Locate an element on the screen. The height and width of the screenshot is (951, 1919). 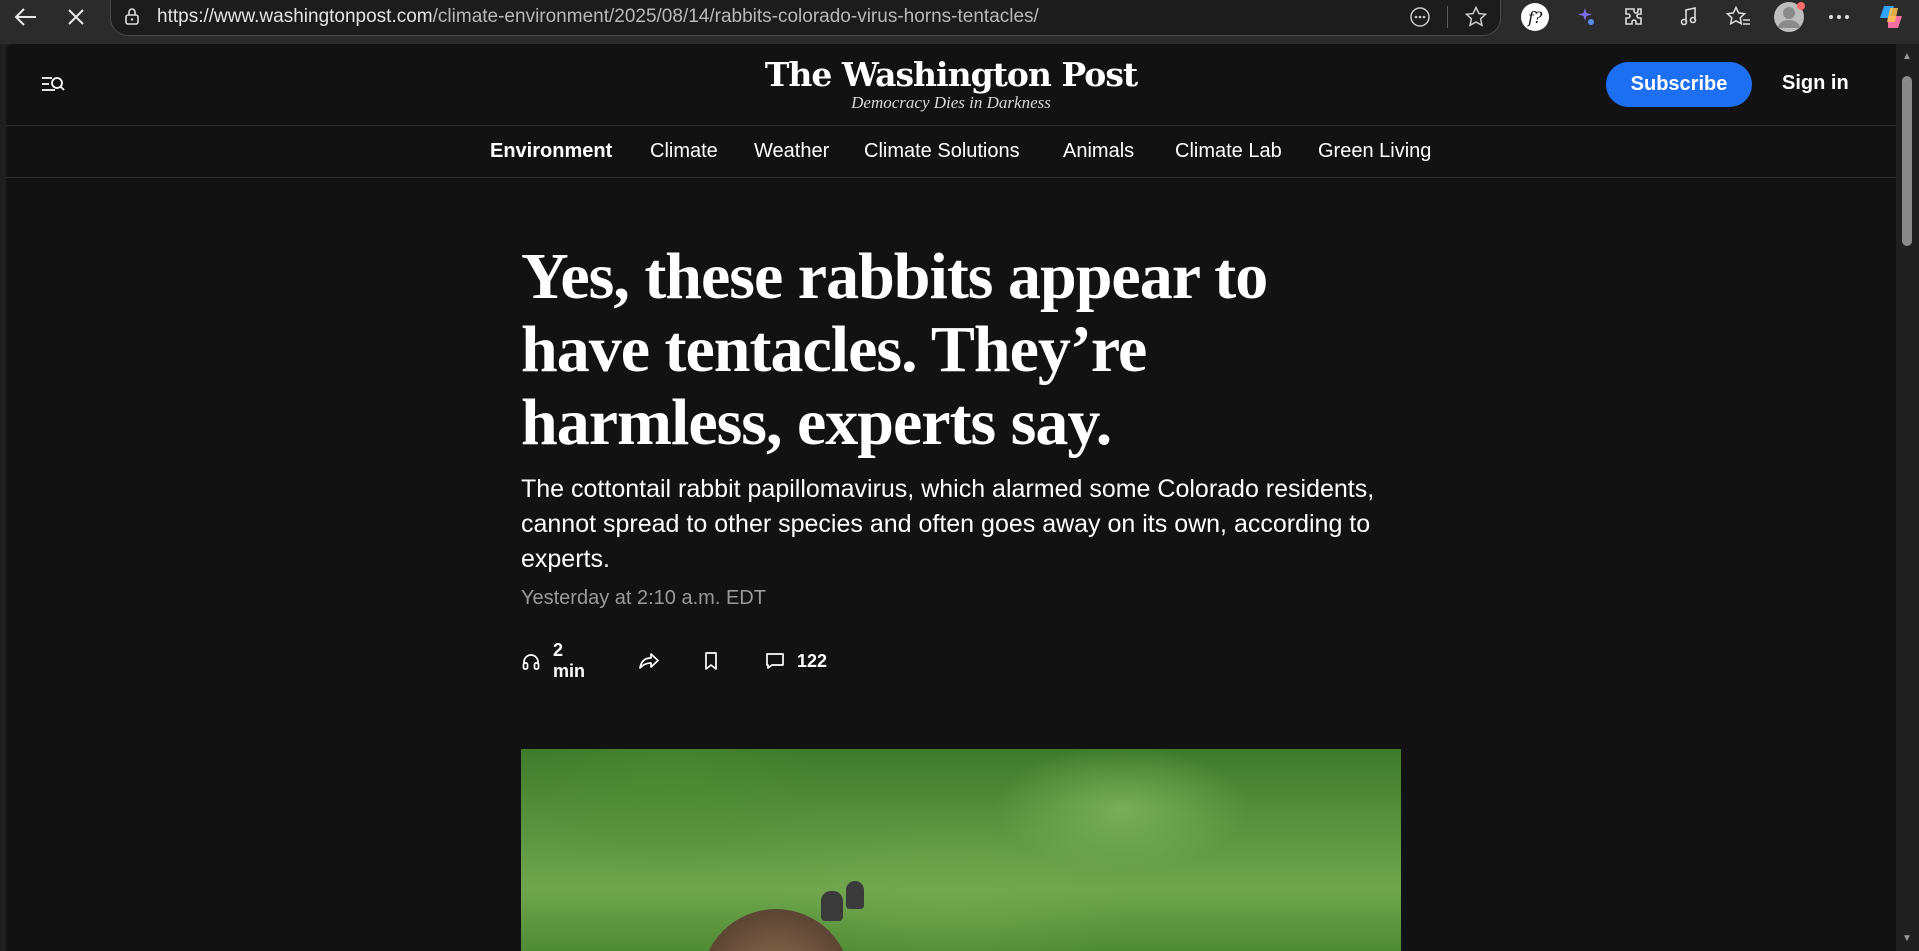
extension-sparkle-icon is located at coordinates (1585, 17).